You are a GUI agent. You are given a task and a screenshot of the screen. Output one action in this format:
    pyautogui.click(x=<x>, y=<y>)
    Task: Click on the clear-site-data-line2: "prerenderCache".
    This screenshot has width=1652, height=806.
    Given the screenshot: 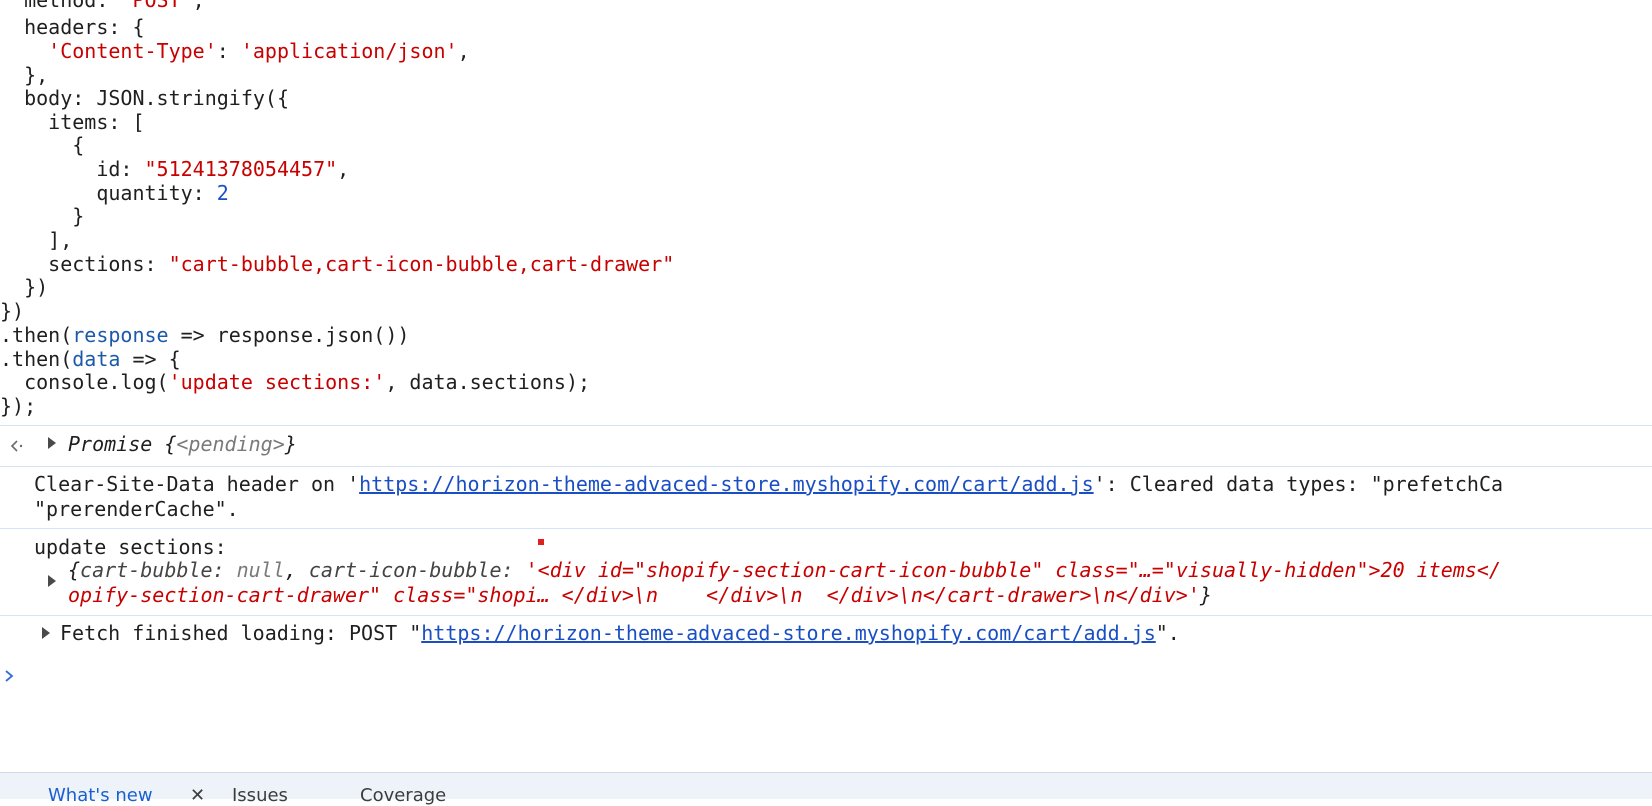 What is the action you would take?
    pyautogui.click(x=136, y=509)
    